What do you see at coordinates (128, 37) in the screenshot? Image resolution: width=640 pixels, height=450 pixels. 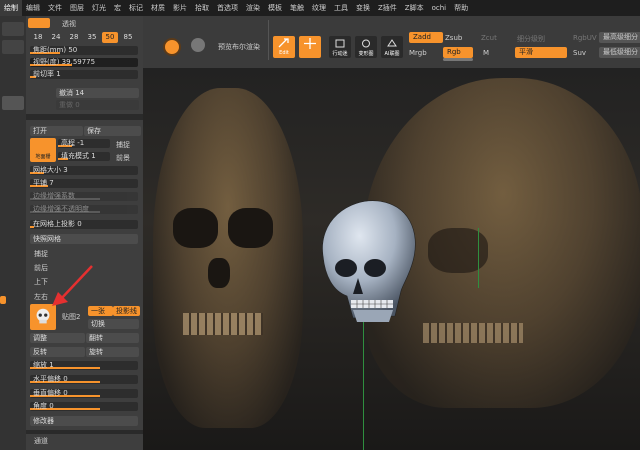 I see `fov-preset-tab: 85` at bounding box center [128, 37].